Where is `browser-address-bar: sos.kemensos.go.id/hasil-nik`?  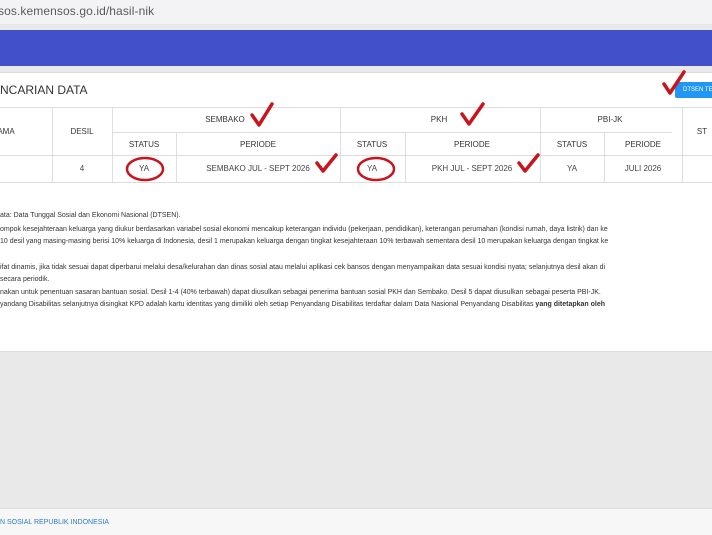
browser-address-bar: sos.kemensos.go.id/hasil-nik is located at coordinates (356, 12).